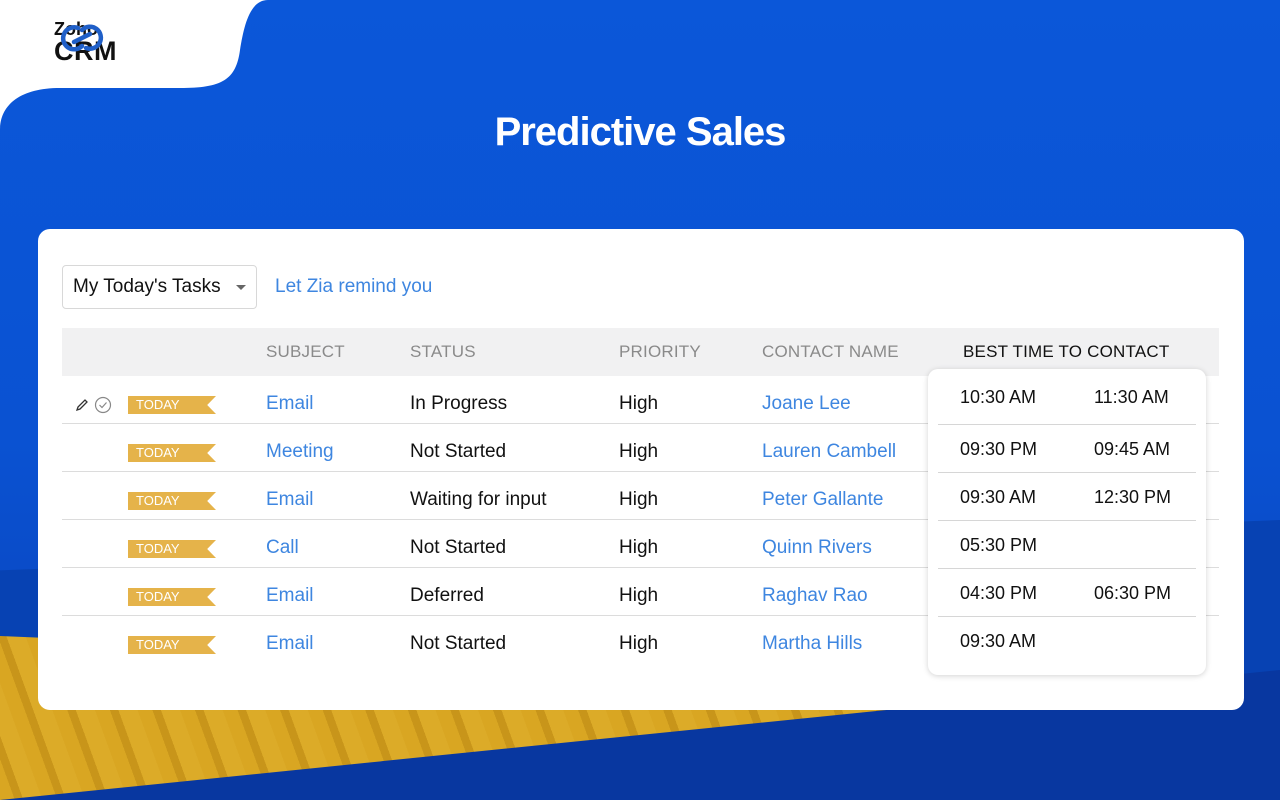  I want to click on column-subject: SUBJECT, so click(305, 352).